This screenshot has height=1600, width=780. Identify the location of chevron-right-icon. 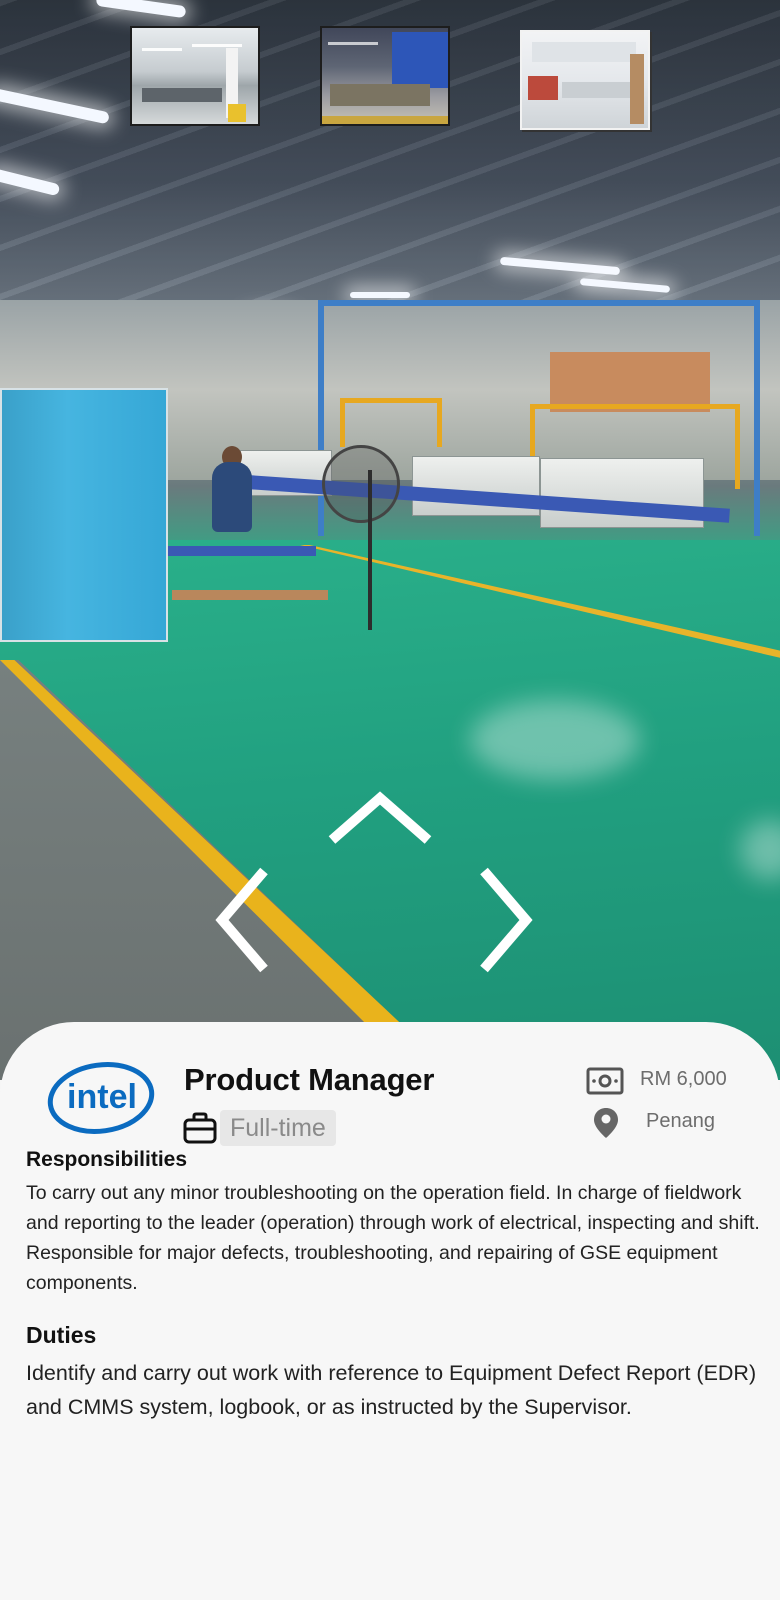
(506, 920).